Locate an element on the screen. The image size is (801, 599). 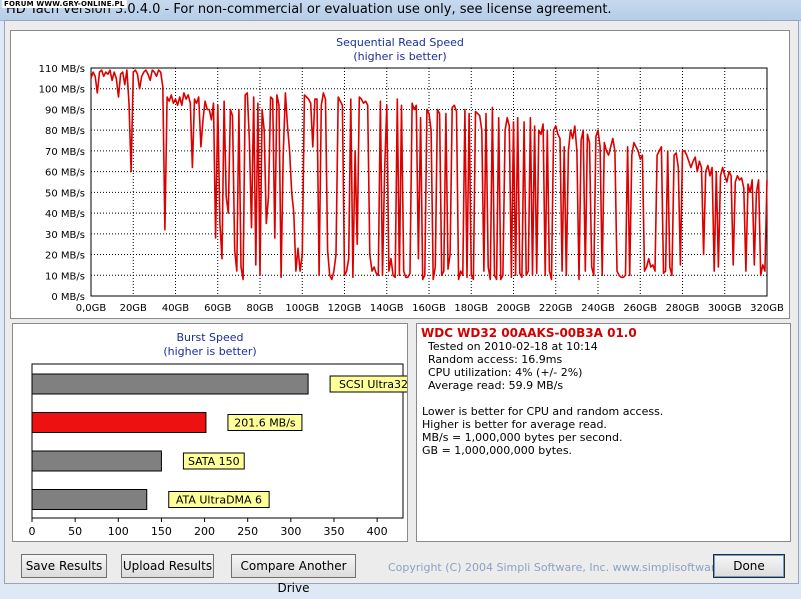
burst-x-tick-label: 0 is located at coordinates (32, 531).